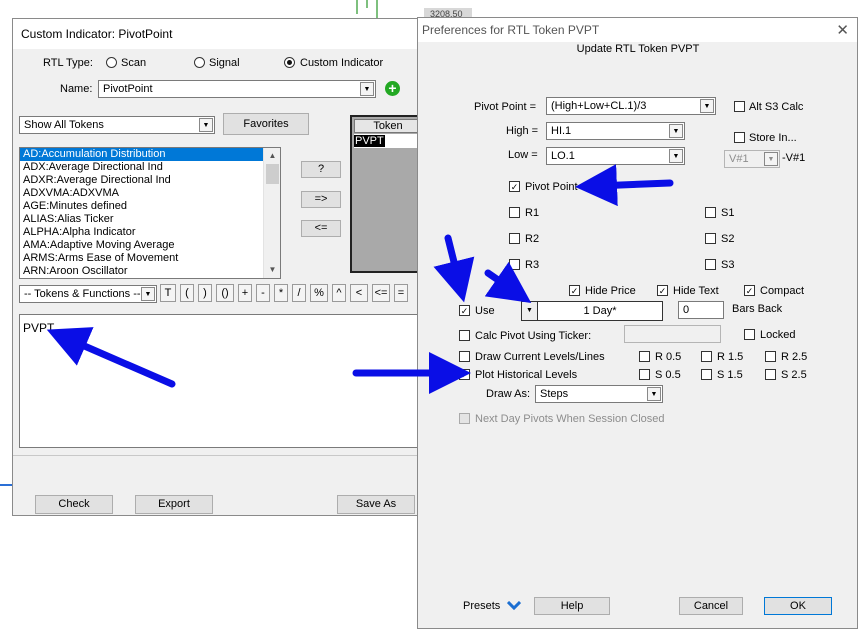 The height and width of the screenshot is (629, 865). Describe the element at coordinates (739, 106) in the screenshot. I see `alt-s3-checkbox` at that location.